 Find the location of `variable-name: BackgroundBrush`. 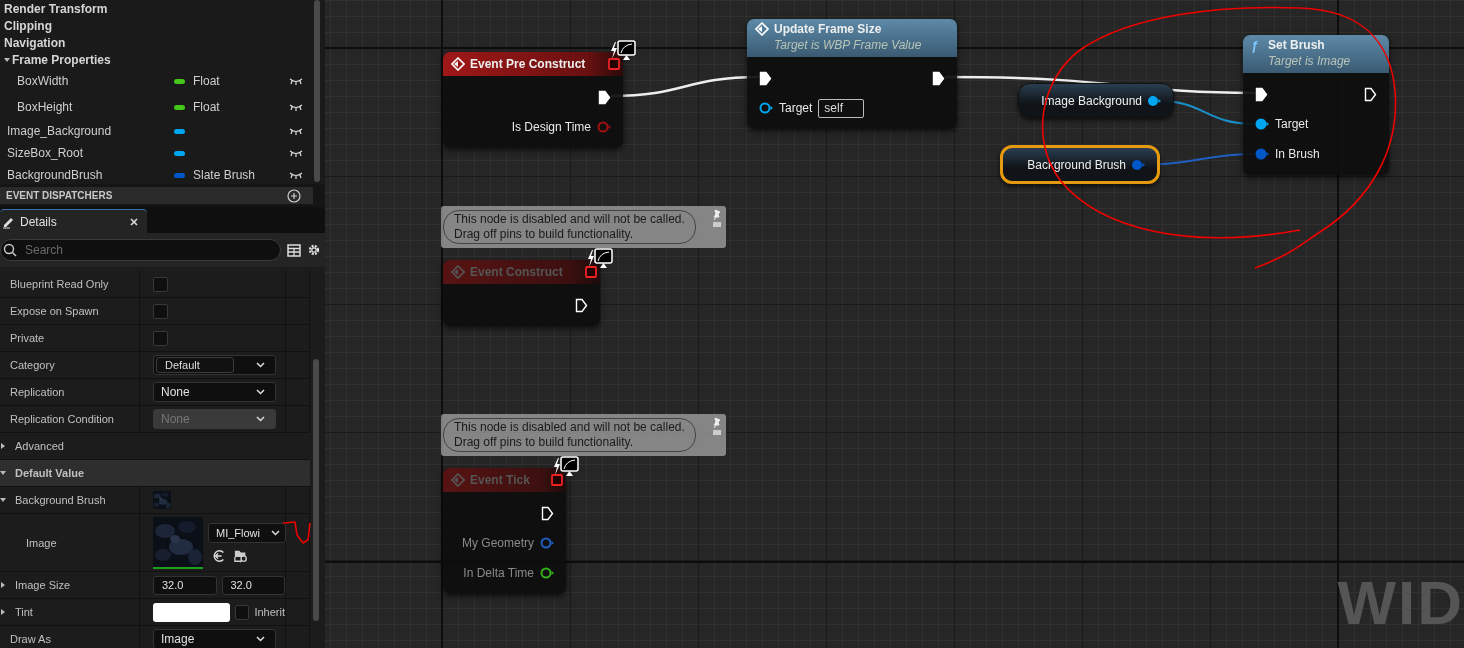

variable-name: BackgroundBrush is located at coordinates (87, 175).